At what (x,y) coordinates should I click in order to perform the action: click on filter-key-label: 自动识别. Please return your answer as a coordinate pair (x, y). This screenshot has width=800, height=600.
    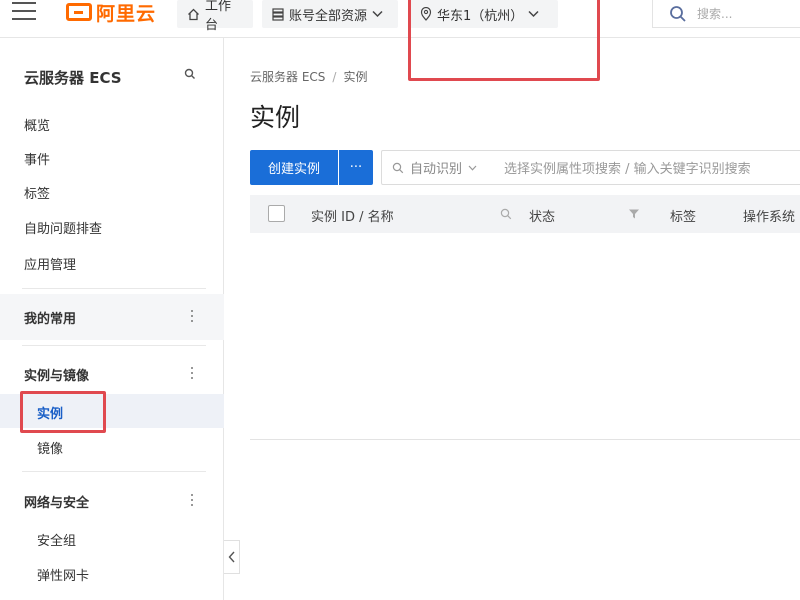
    Looking at the image, I should click on (436, 169).